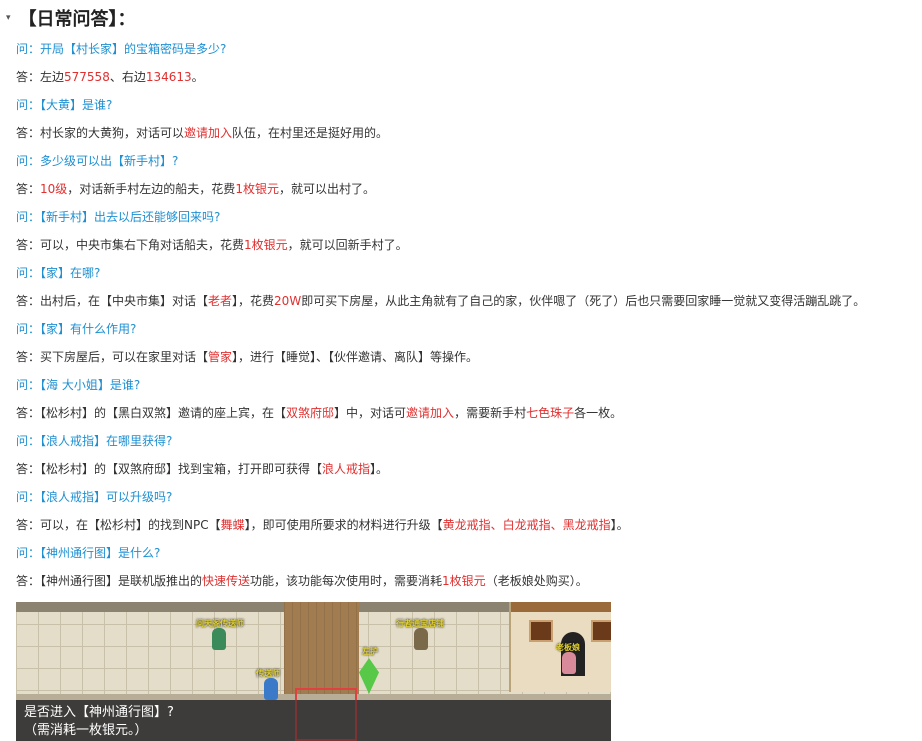  I want to click on highlight-text: 双煞府邸, so click(310, 413).